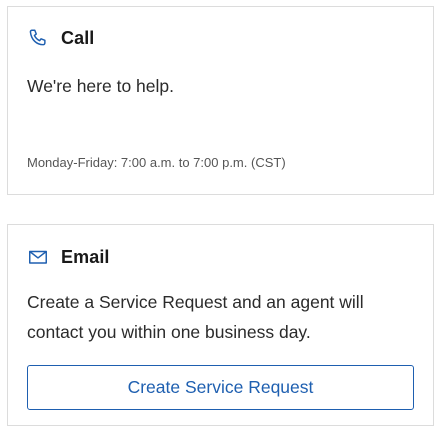 Image resolution: width=443 pixels, height=430 pixels. I want to click on phone-icon, so click(38, 38).